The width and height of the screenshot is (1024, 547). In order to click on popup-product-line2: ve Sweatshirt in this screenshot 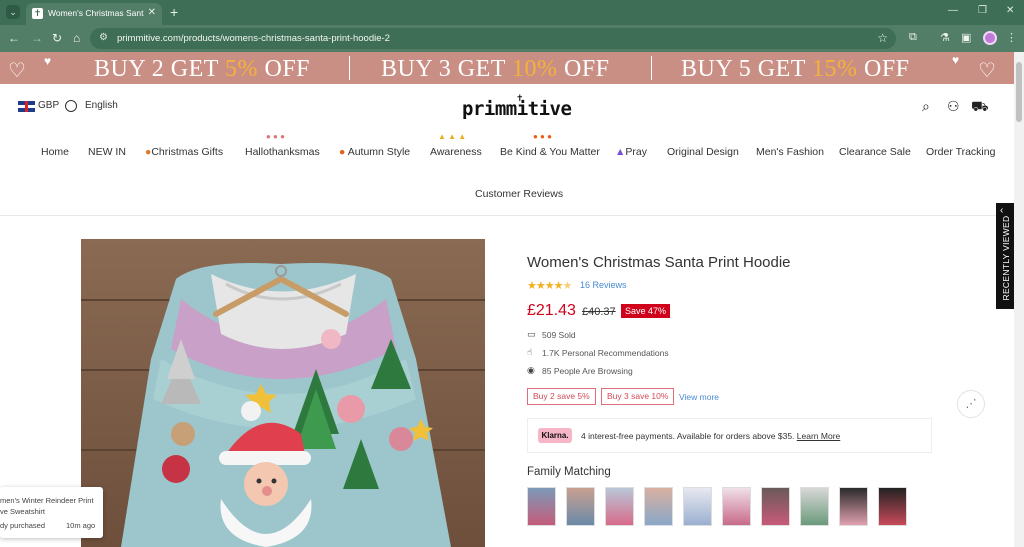, I will do `click(23, 511)`.